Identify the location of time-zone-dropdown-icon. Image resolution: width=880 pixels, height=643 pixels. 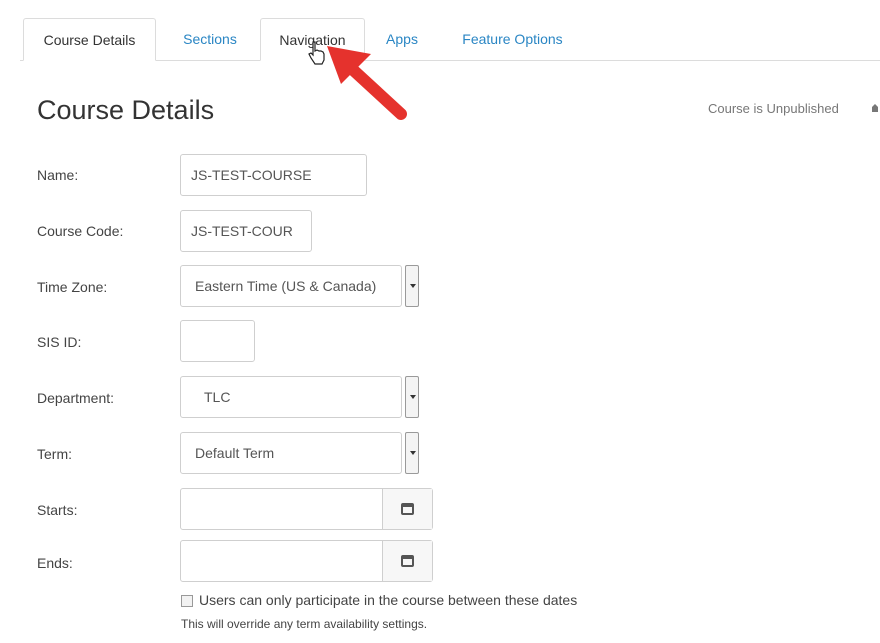
(412, 286).